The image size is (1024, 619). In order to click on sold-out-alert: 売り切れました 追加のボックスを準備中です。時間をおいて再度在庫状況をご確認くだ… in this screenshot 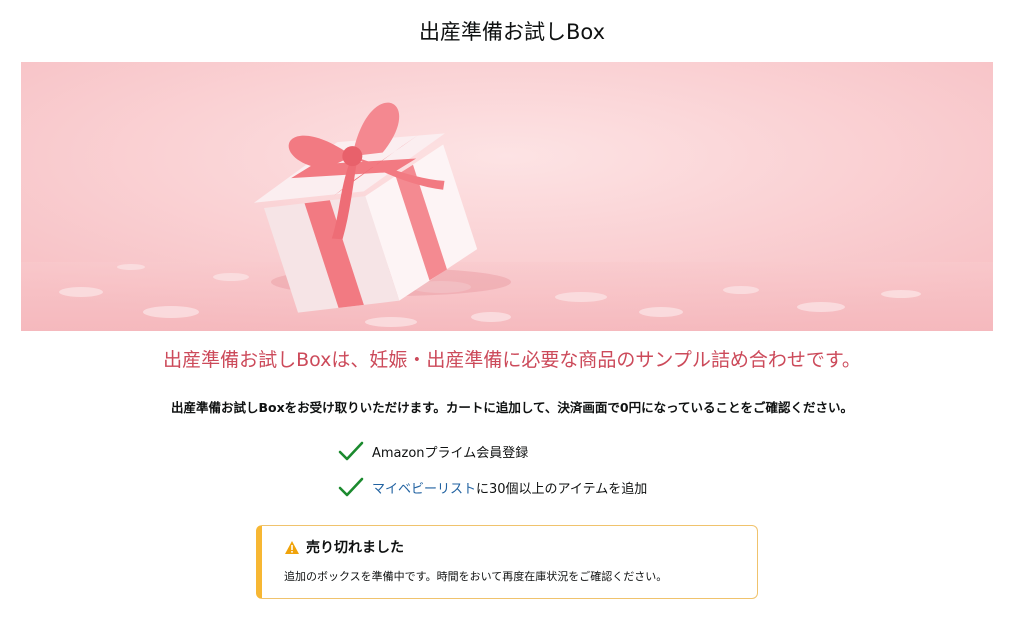, I will do `click(507, 562)`.